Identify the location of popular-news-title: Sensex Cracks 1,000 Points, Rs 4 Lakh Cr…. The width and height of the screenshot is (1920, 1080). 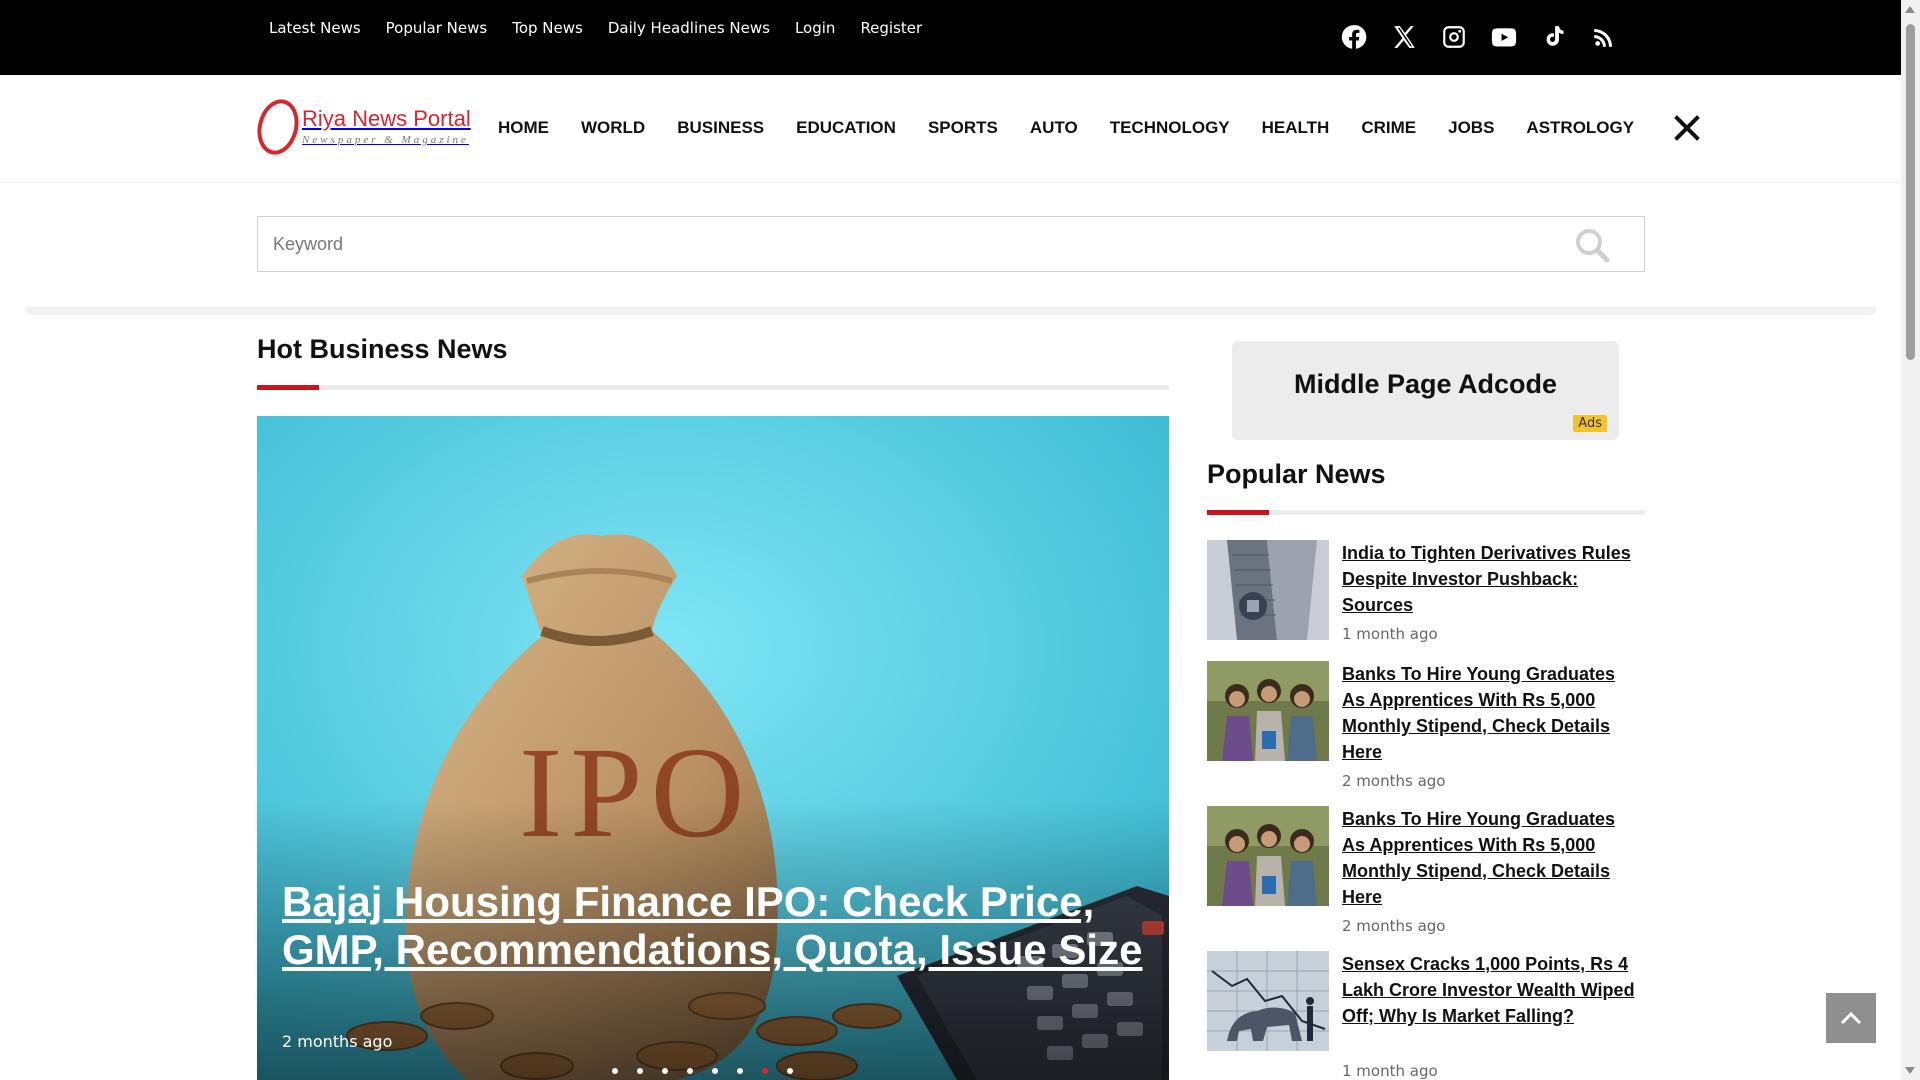
(1492, 990).